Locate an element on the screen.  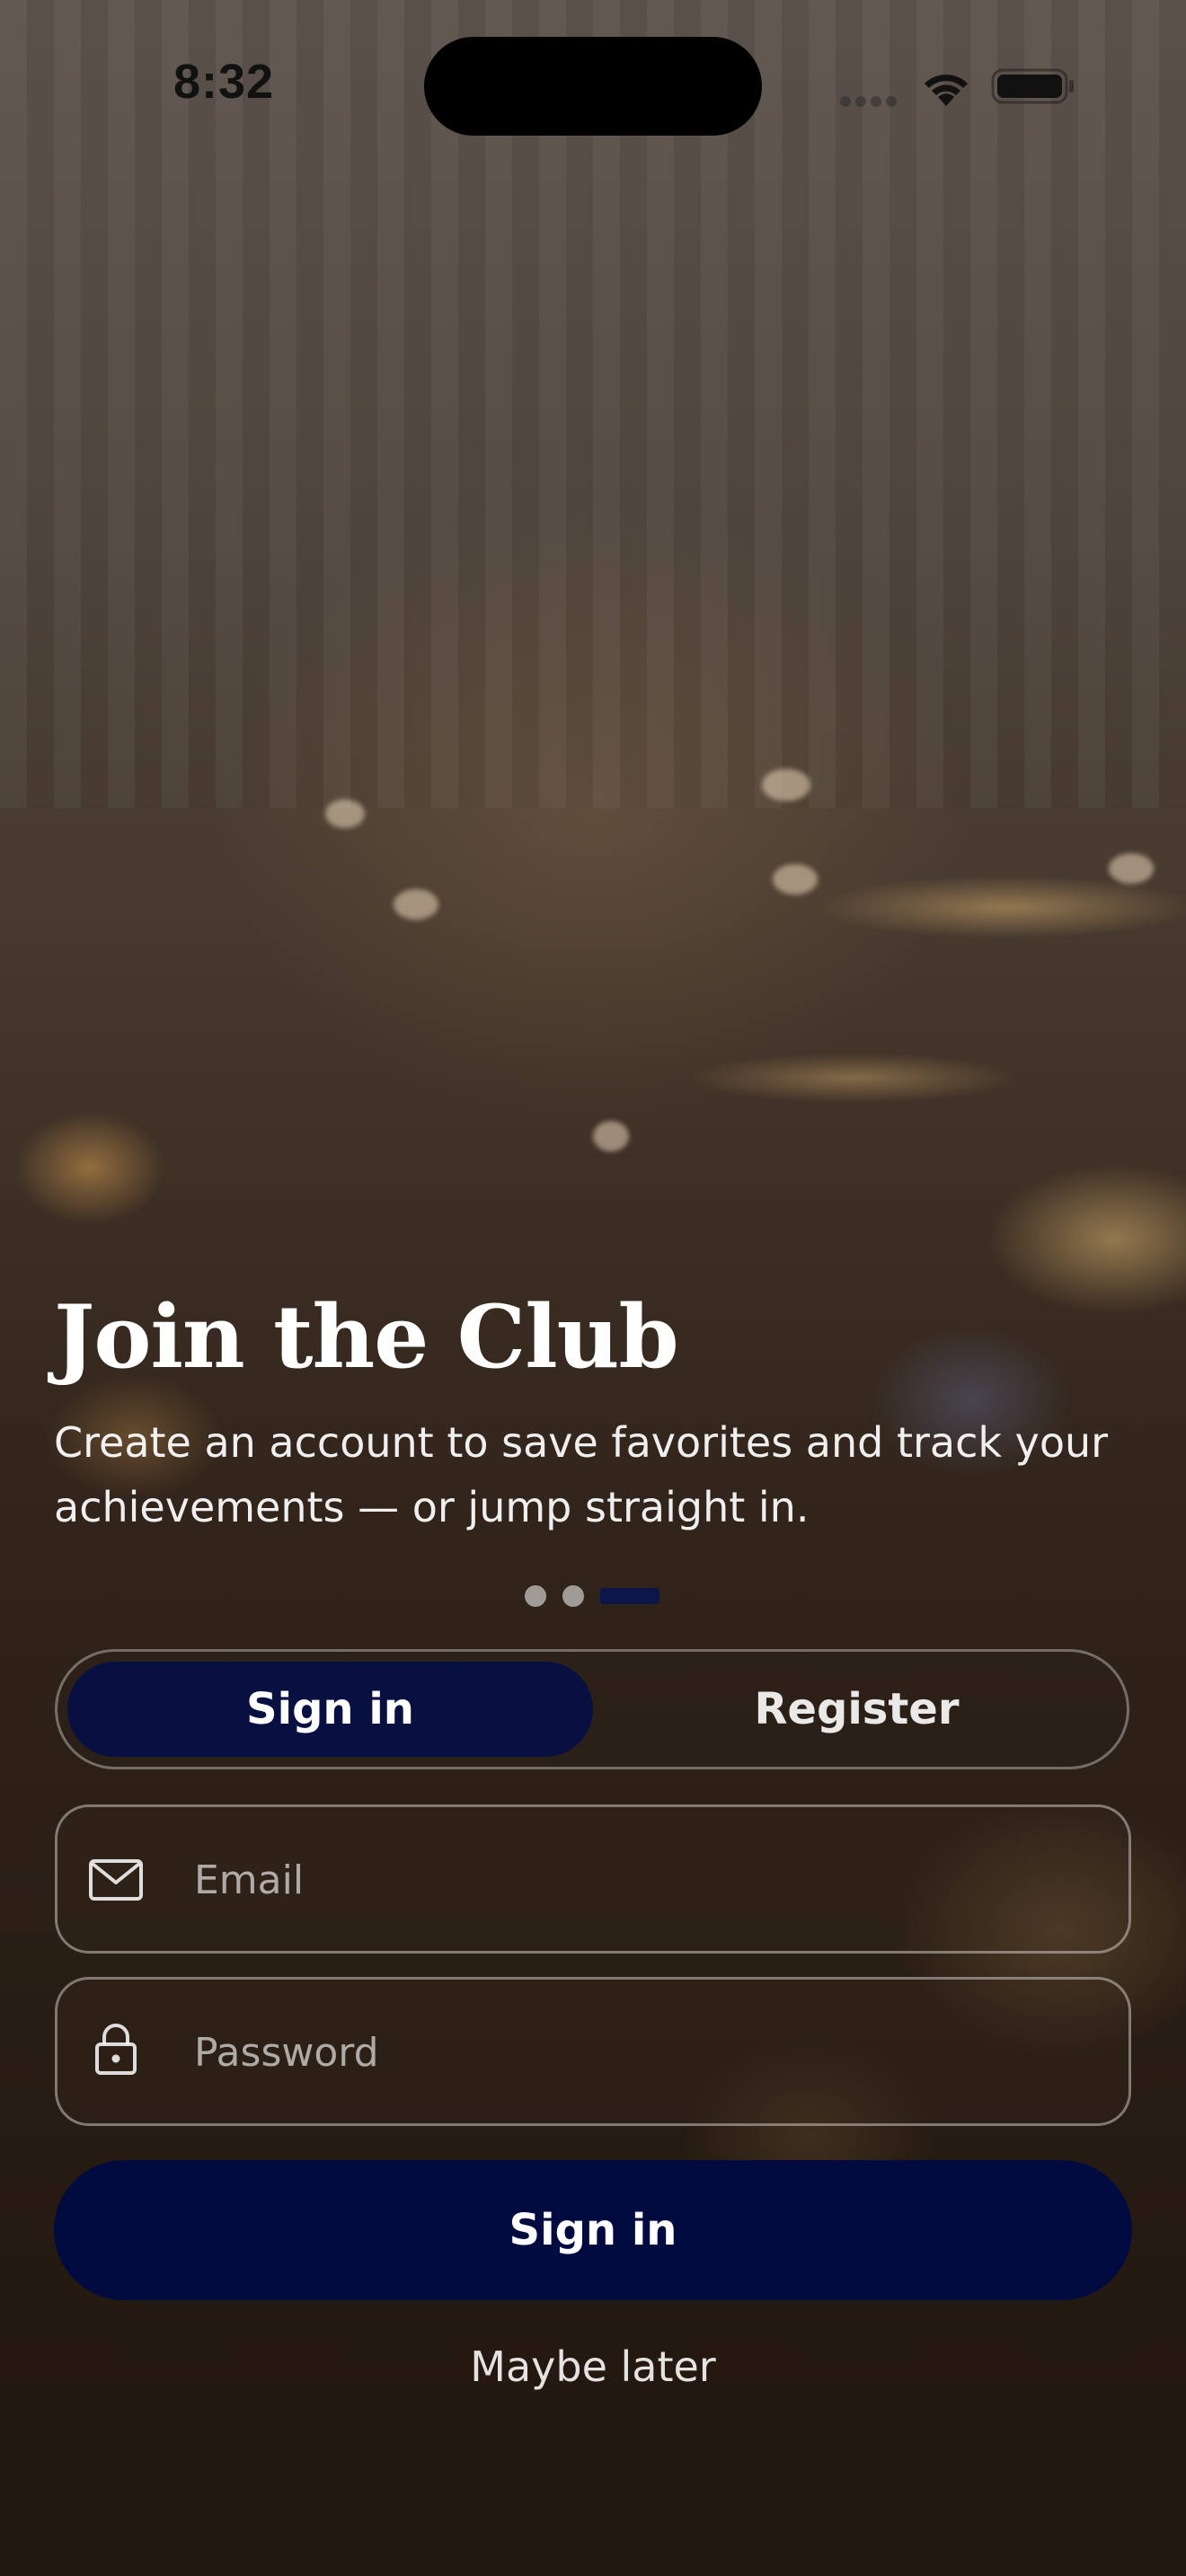
auth-mode-toggle: Sign in Register is located at coordinates (592, 1709).